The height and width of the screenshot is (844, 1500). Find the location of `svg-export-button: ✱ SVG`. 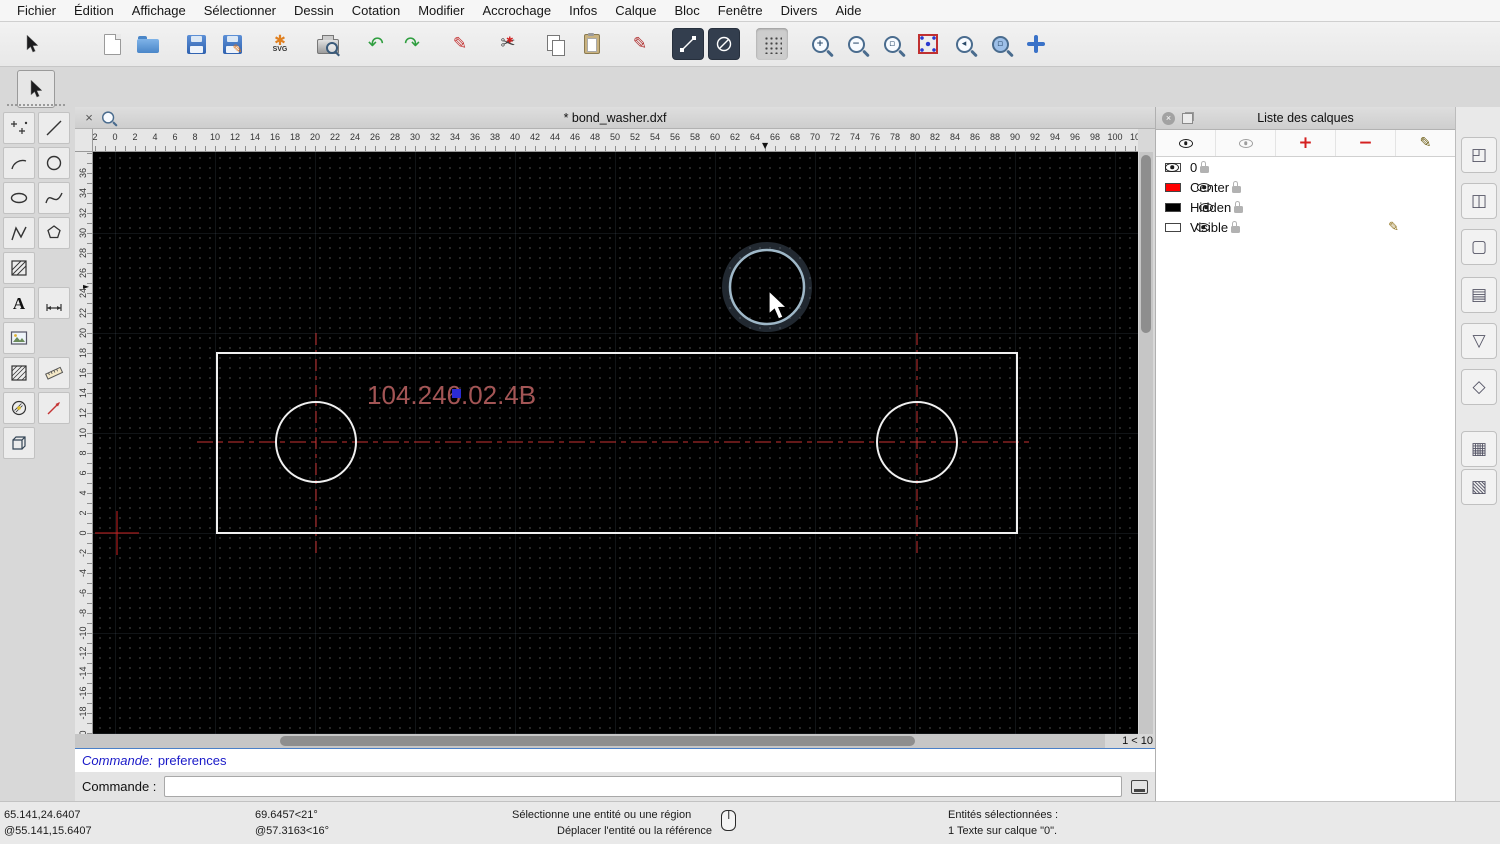

svg-export-button: ✱ SVG is located at coordinates (280, 44).